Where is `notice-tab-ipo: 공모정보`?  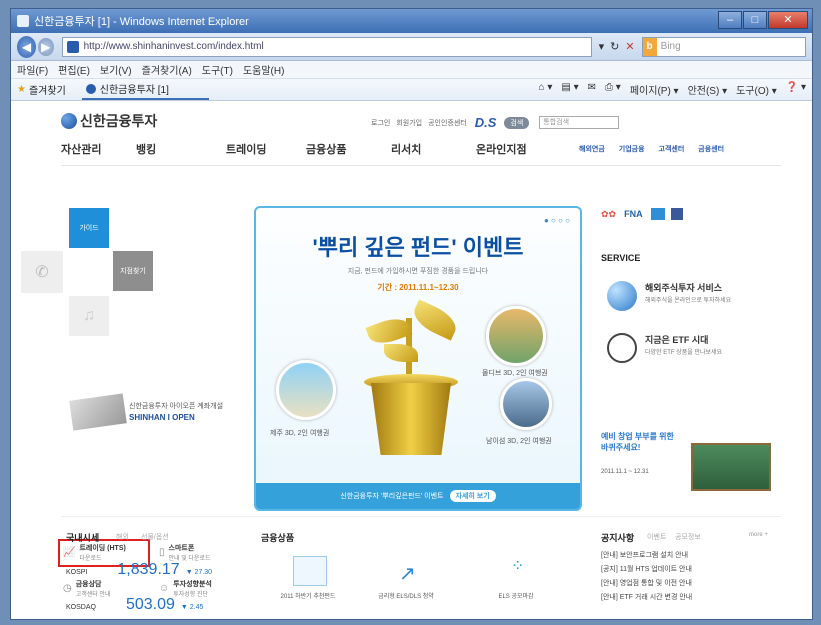
notice-tab-ipo: 공모정보 is located at coordinates (688, 537).